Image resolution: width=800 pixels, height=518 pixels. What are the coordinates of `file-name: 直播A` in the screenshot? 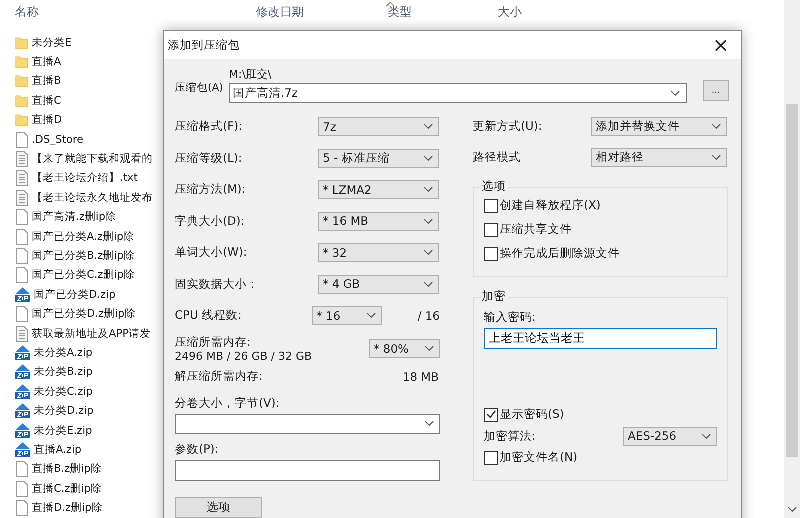 It's located at (47, 62).